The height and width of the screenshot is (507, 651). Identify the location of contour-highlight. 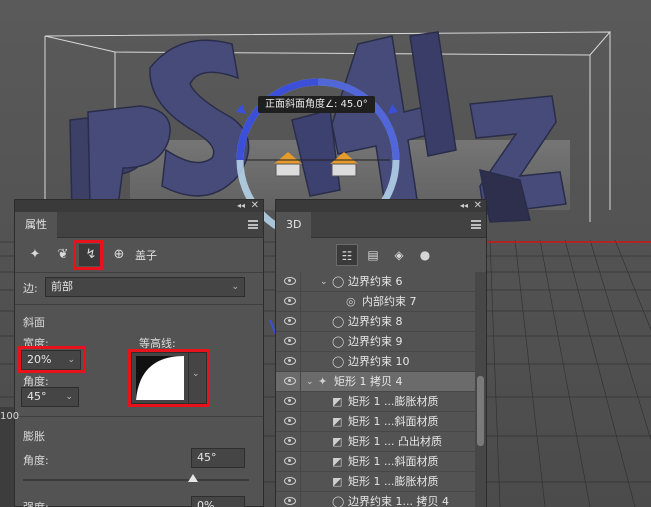
(169, 378).